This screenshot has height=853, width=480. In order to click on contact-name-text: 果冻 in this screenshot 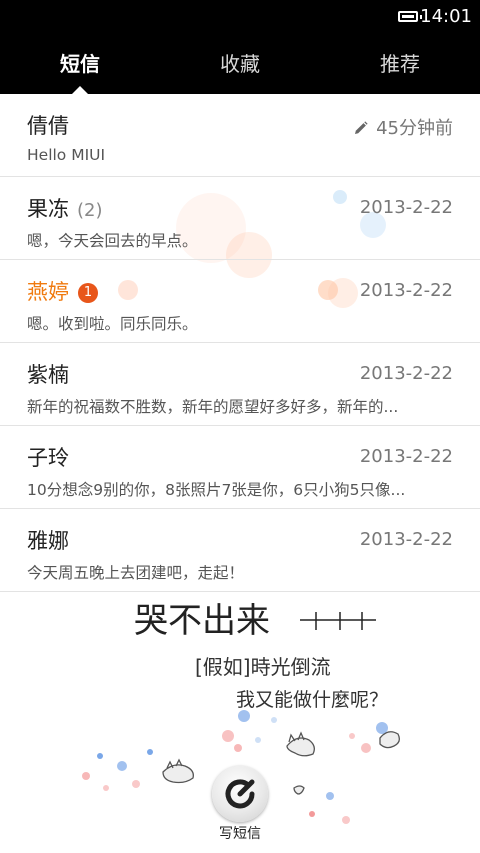, I will do `click(48, 209)`.